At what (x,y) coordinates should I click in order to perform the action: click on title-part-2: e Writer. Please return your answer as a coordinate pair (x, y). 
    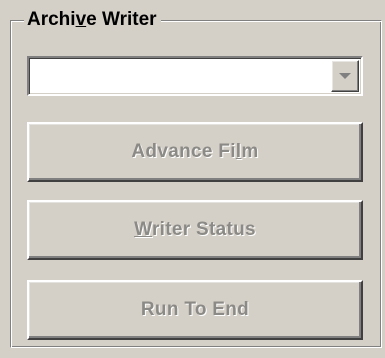
    Looking at the image, I should click on (121, 19).